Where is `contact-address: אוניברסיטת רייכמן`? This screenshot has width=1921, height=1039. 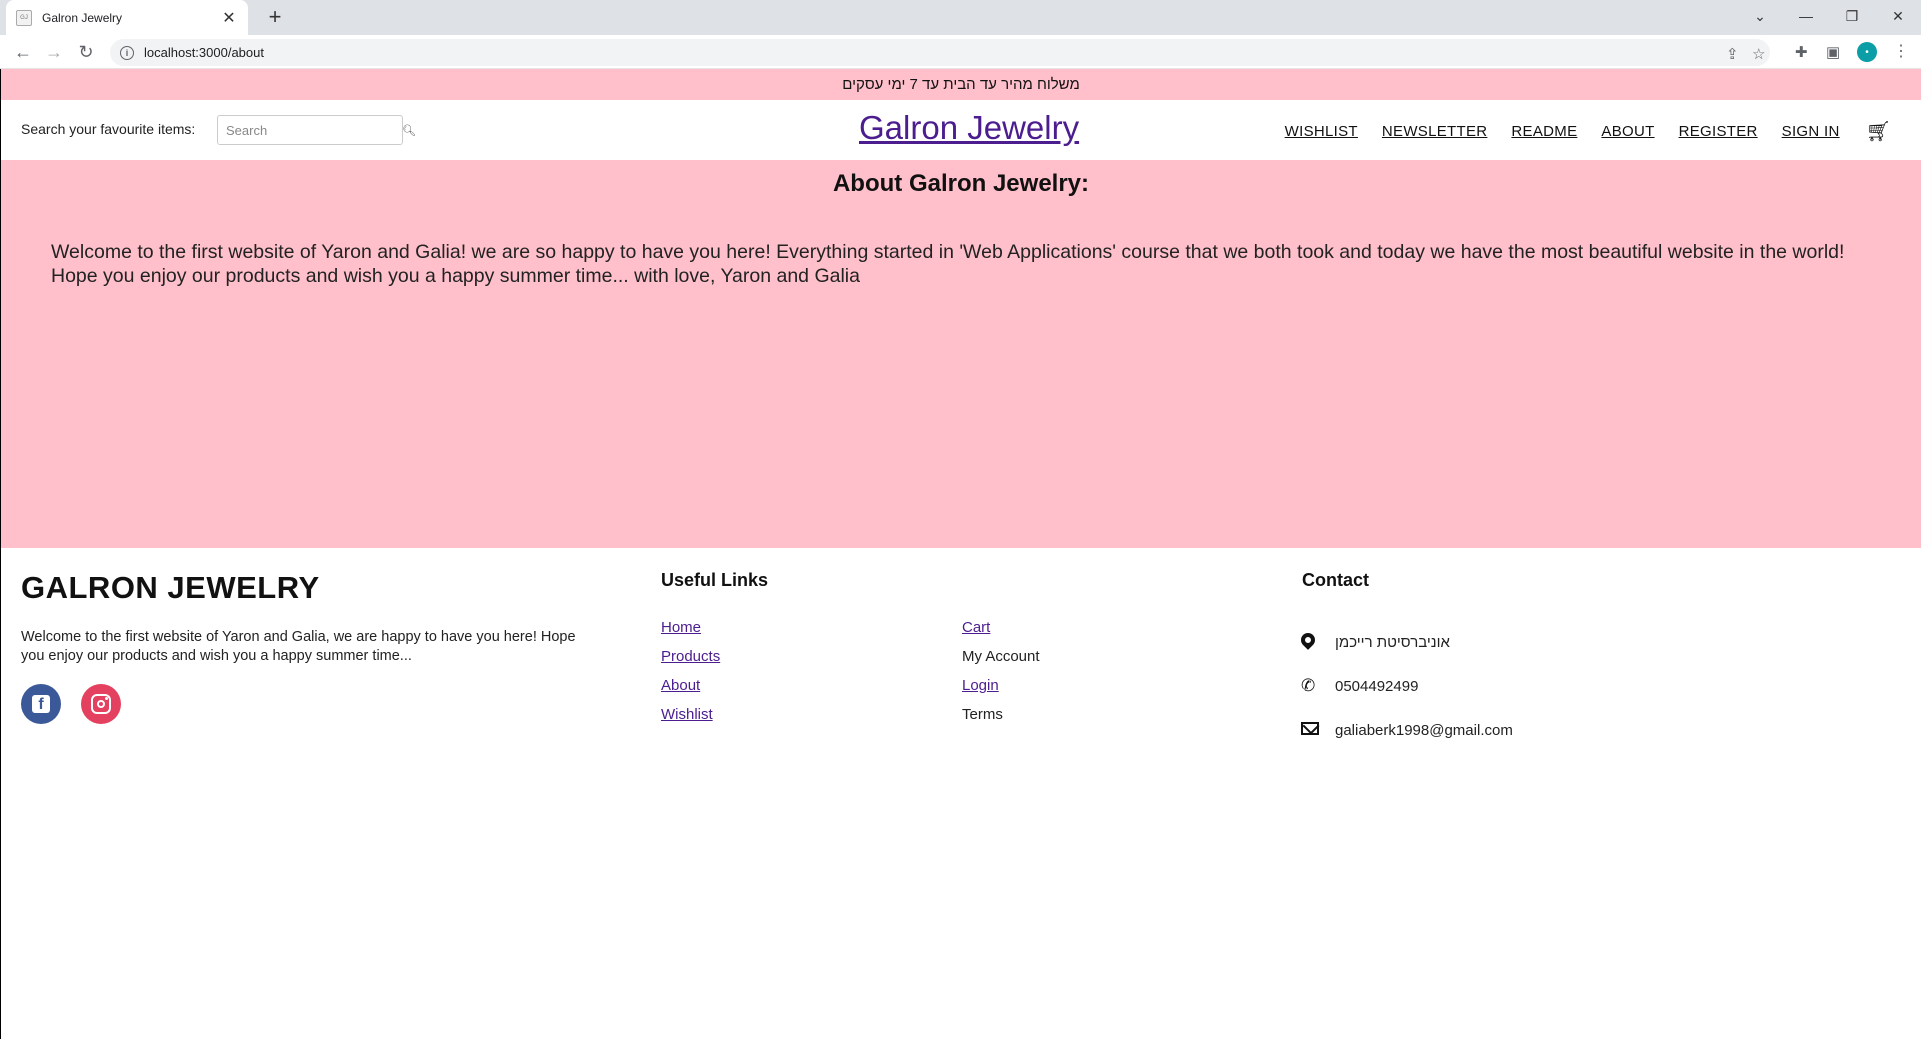
contact-address: אוניברסיטת רייכמן is located at coordinates (1405, 642).